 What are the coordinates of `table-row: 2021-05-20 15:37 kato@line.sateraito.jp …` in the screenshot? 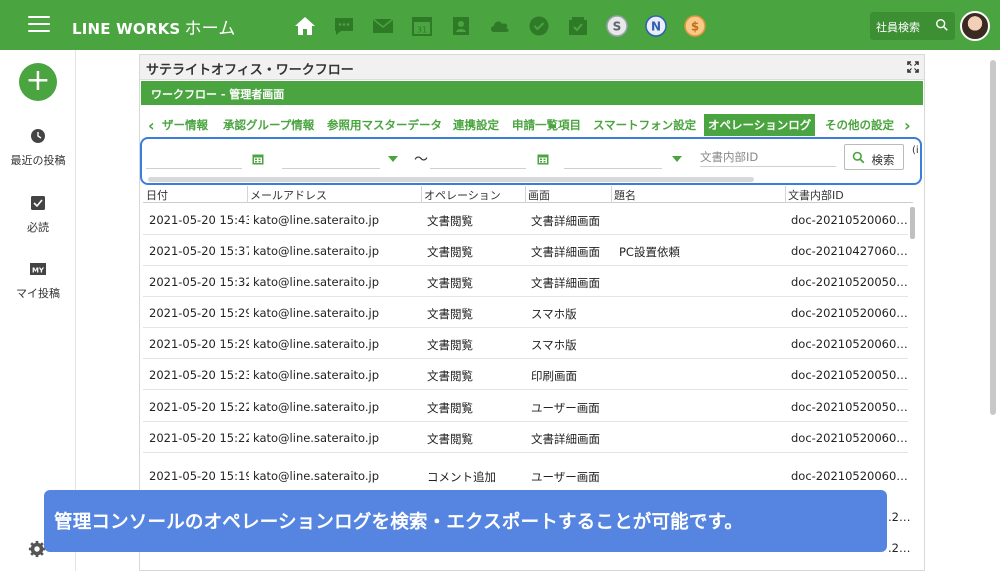 It's located at (526, 250).